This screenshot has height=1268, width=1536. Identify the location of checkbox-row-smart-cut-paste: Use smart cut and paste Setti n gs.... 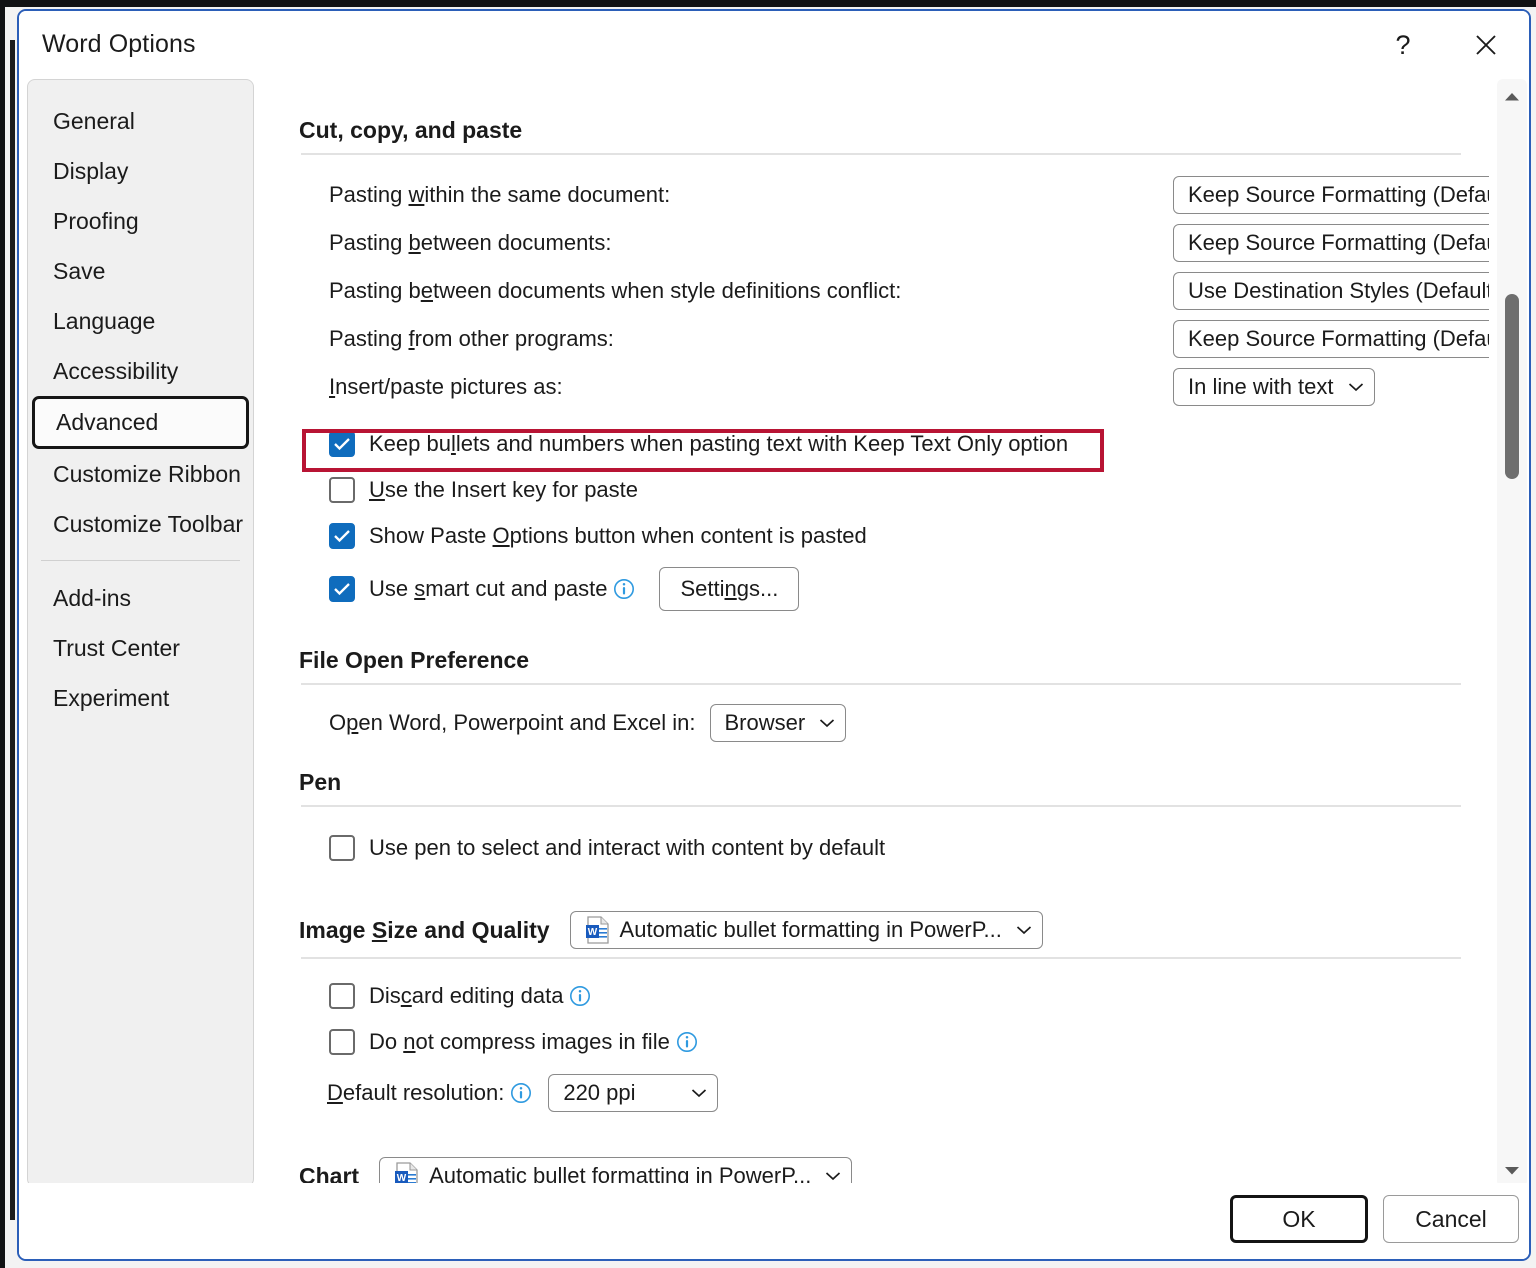
(898, 589).